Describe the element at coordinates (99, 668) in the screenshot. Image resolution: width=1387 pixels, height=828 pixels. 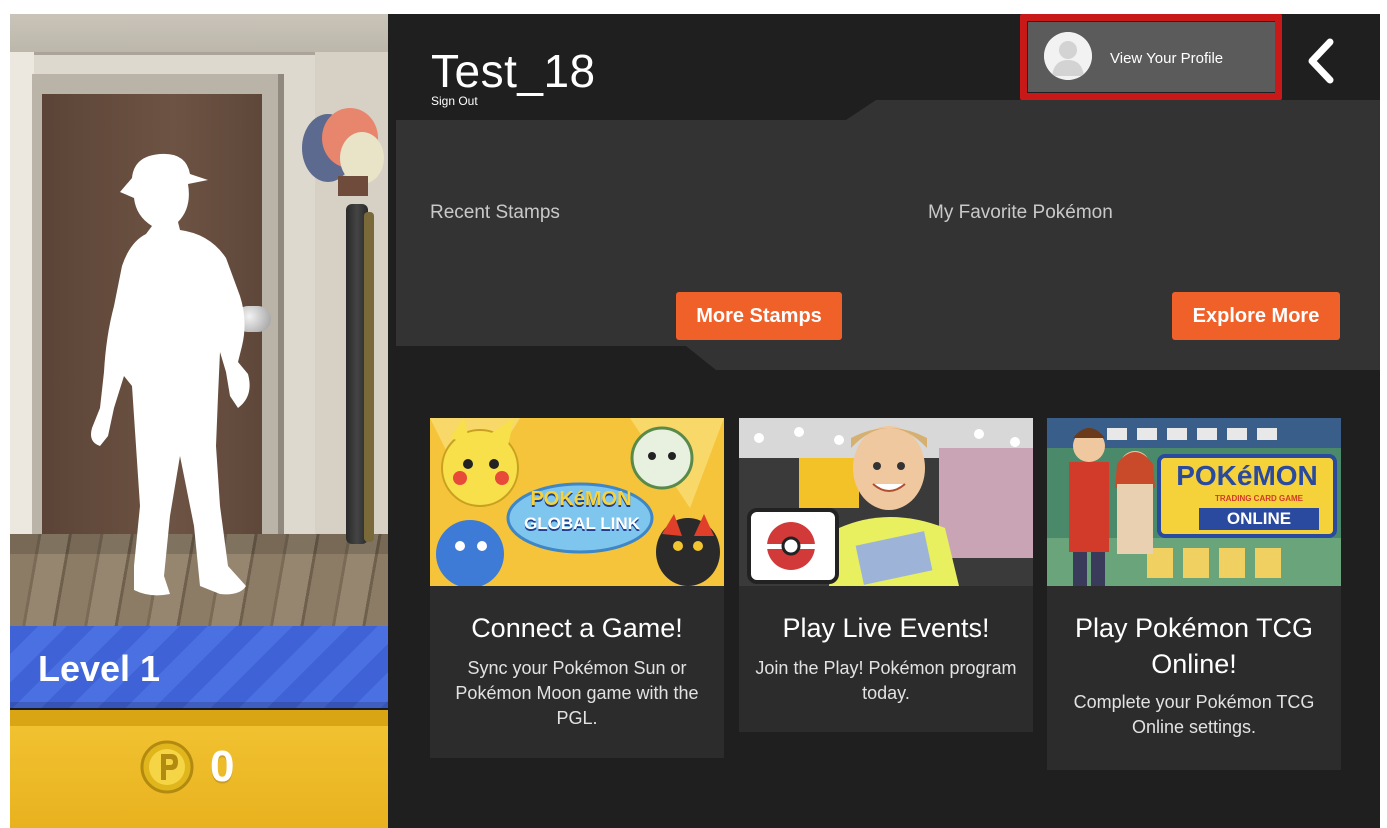
I see `level-label: Level 1` at that location.